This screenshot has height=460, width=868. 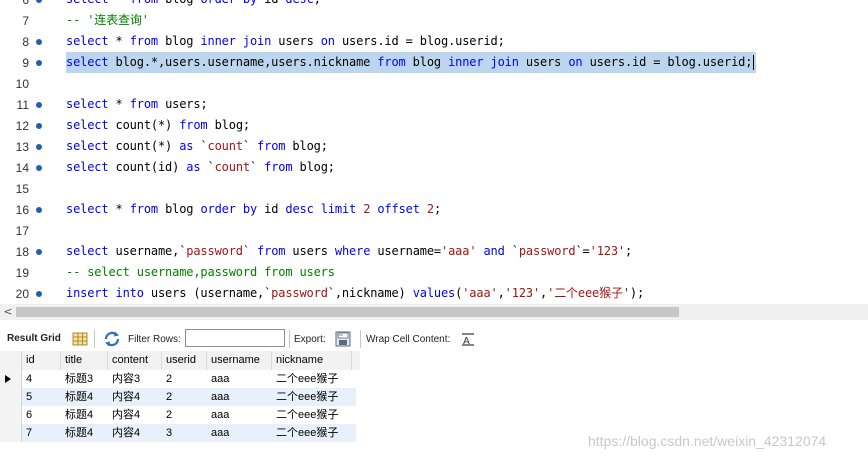 I want to click on filter-rows-input, so click(x=235, y=338).